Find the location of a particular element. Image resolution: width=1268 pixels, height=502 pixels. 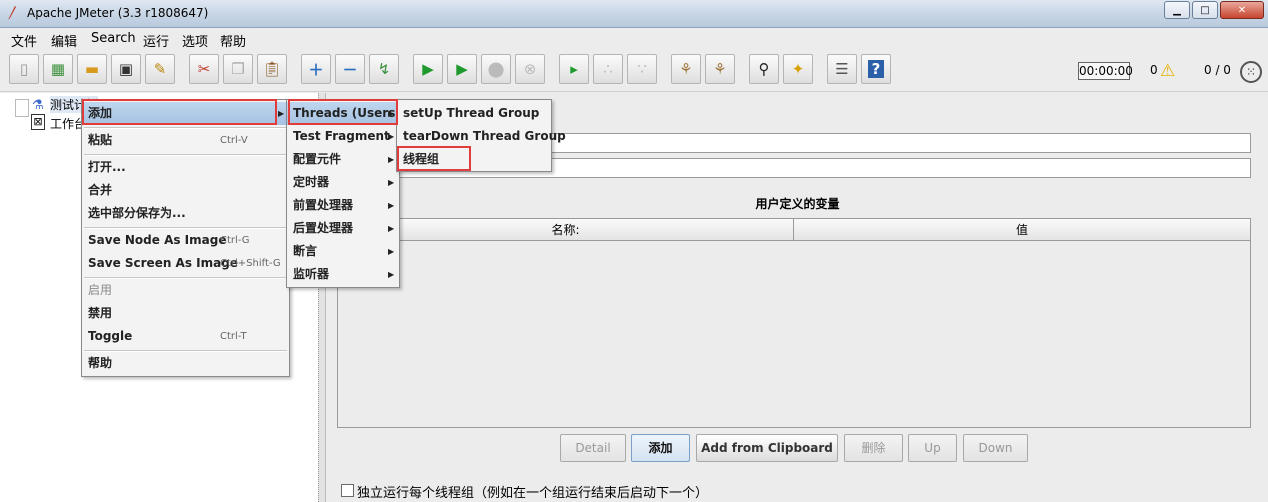

help-icon: ? is located at coordinates (876, 69).